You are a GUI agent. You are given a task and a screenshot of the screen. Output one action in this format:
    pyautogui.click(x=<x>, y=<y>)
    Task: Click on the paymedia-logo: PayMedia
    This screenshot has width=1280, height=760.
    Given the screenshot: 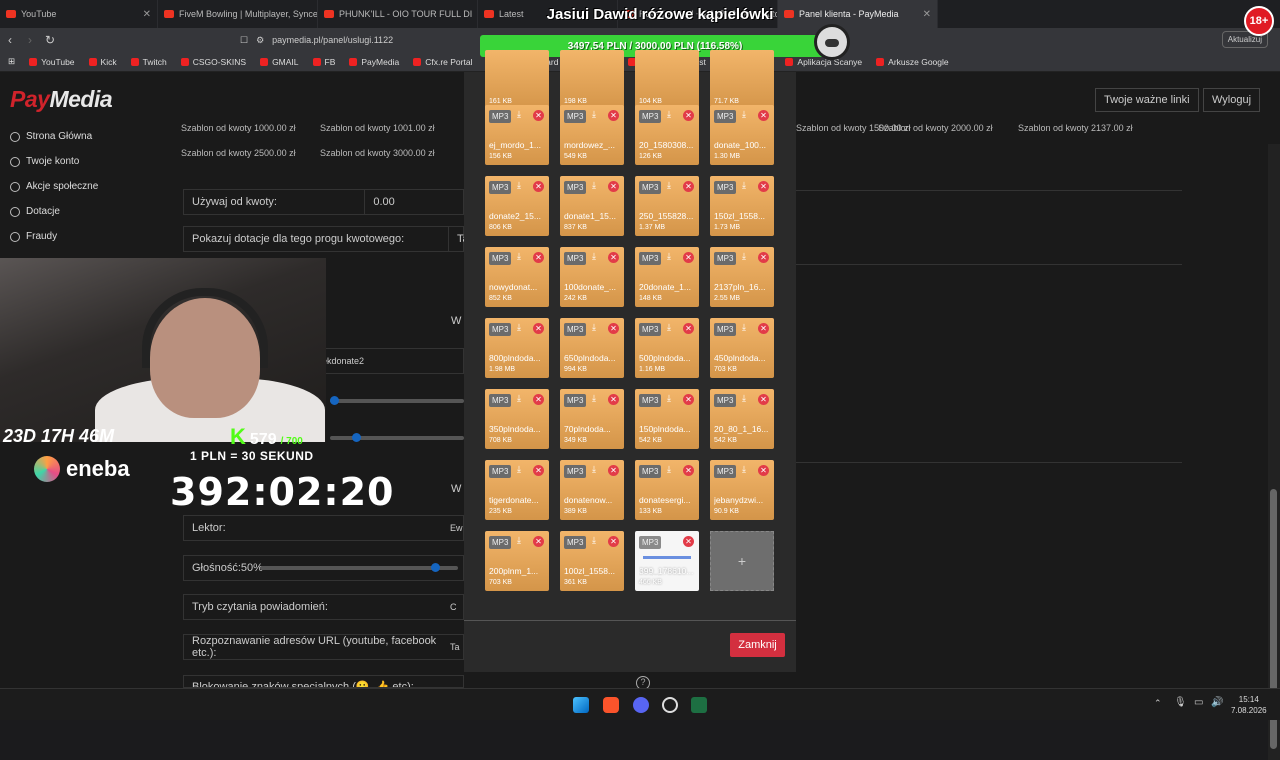 What is the action you would take?
    pyautogui.click(x=61, y=99)
    